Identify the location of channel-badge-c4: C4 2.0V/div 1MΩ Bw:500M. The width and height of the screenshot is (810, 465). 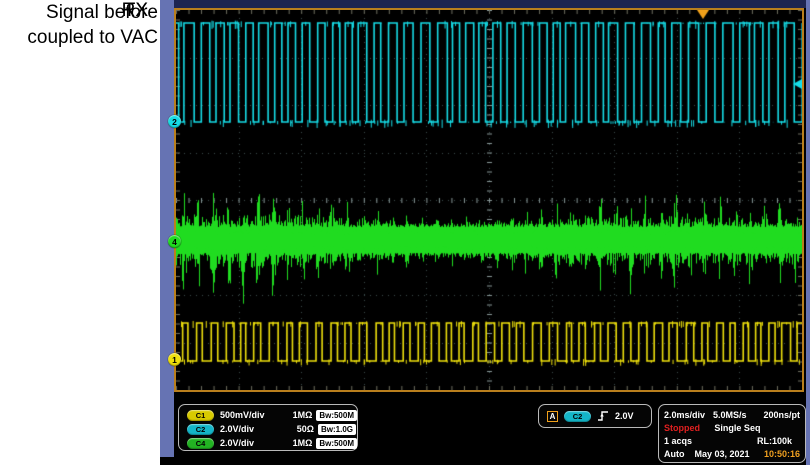
(272, 443).